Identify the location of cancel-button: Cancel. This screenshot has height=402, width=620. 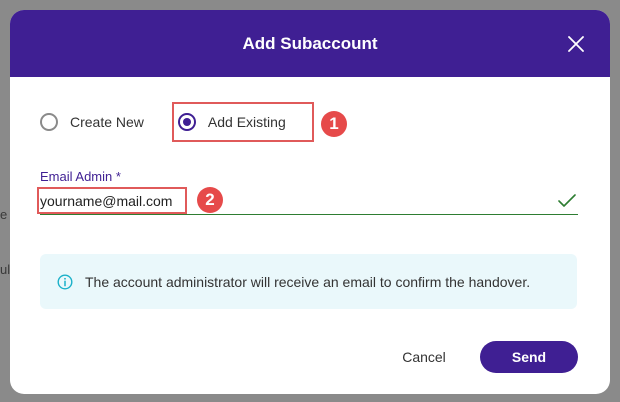
(424, 357).